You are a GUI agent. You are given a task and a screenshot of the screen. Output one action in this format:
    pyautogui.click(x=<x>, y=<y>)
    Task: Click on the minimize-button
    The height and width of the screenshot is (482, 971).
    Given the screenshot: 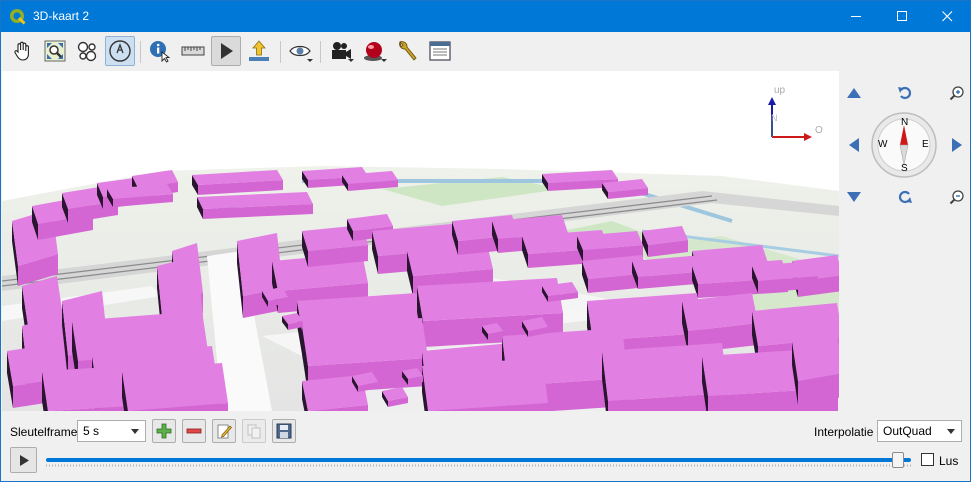 What is the action you would take?
    pyautogui.click(x=856, y=16)
    